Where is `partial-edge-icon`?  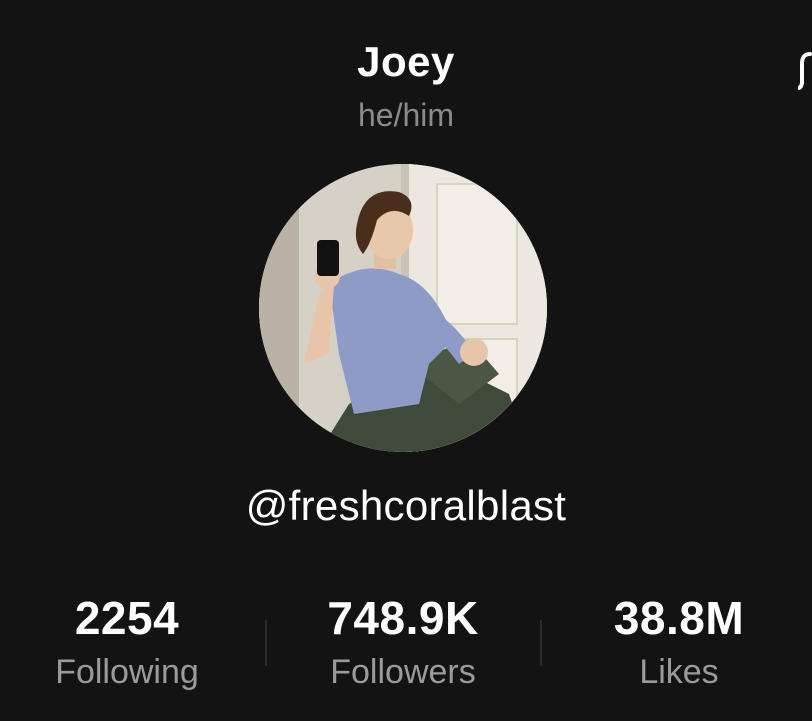
partial-edge-icon is located at coordinates (805, 72).